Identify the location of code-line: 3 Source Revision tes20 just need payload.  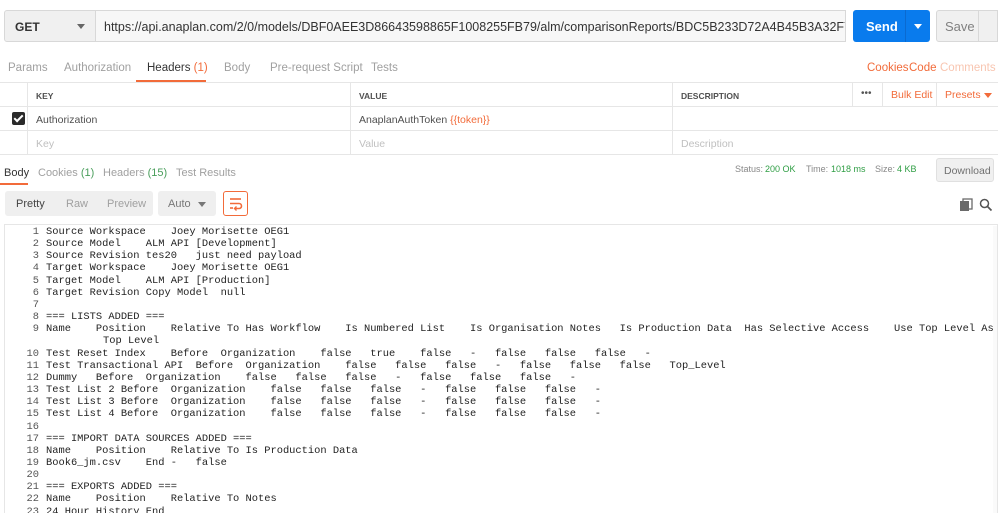
(500, 256).